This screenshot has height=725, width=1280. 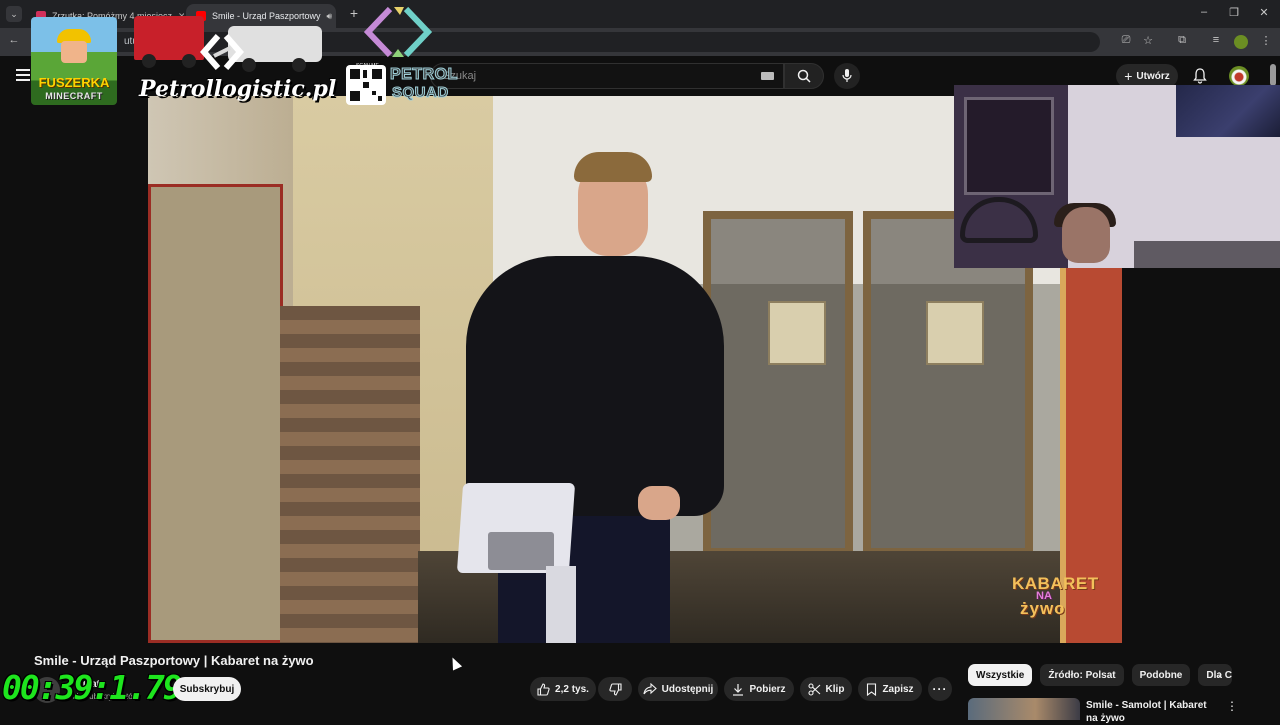 I want to click on petrollogistic-arrows-icon, so click(x=222, y=52).